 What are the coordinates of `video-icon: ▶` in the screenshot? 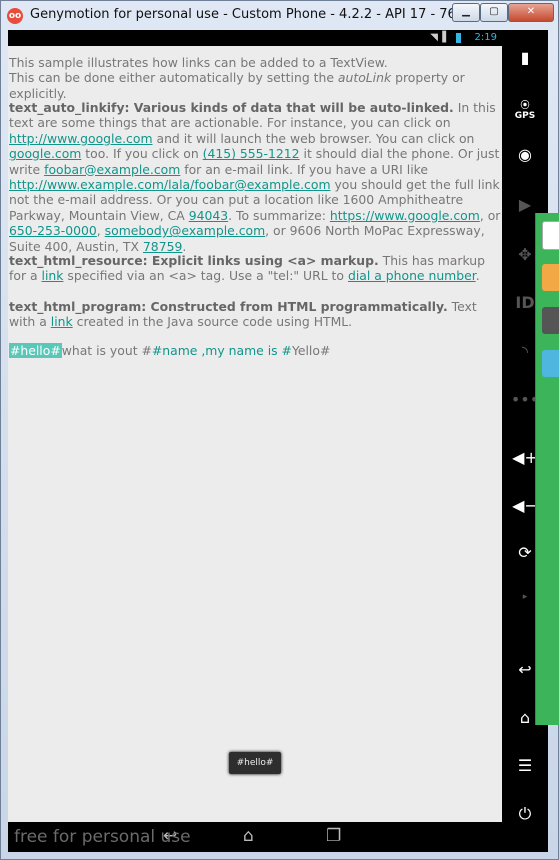 It's located at (525, 204).